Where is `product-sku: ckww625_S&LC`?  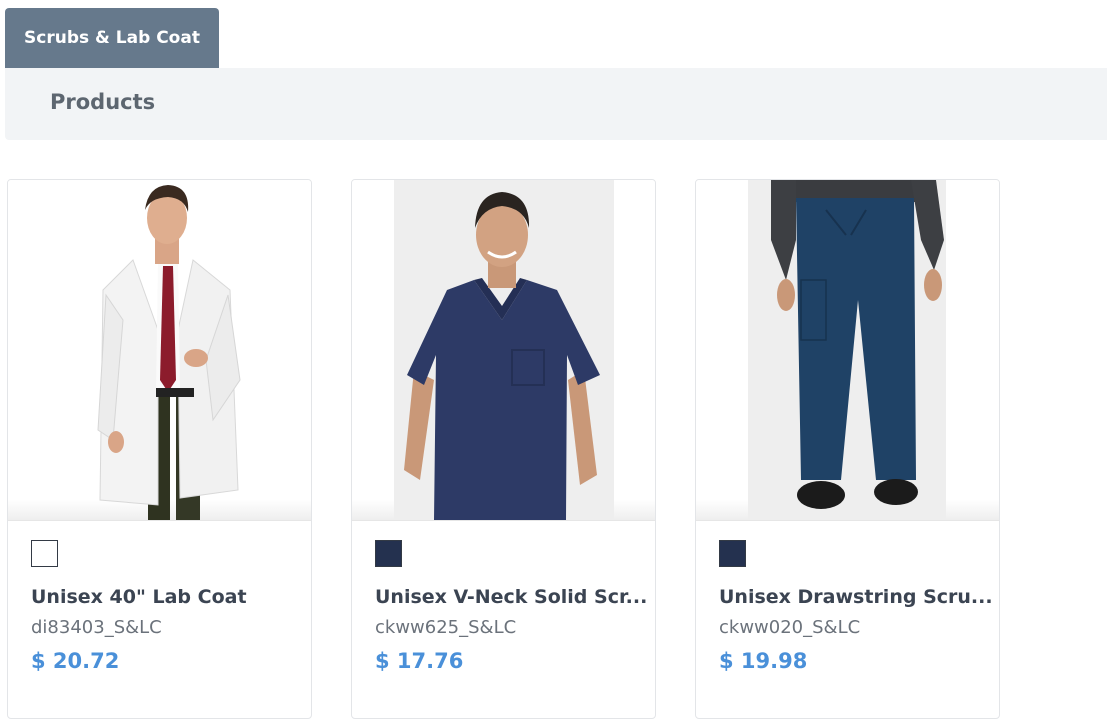
product-sku: ckww625_S&LC is located at coordinates (446, 627).